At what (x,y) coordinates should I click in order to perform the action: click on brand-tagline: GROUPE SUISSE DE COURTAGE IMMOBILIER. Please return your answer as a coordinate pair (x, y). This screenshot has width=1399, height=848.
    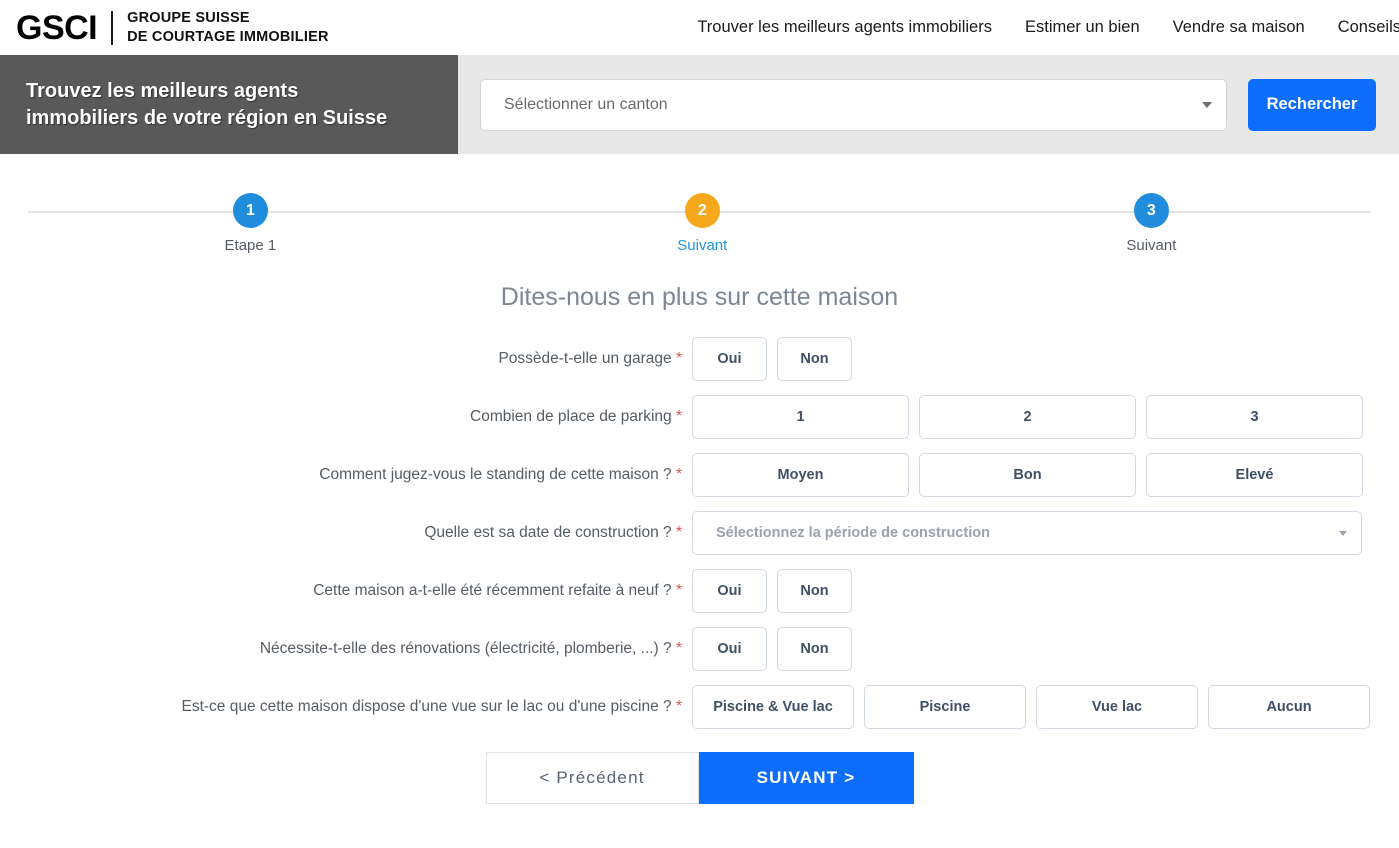
    Looking at the image, I should click on (228, 27).